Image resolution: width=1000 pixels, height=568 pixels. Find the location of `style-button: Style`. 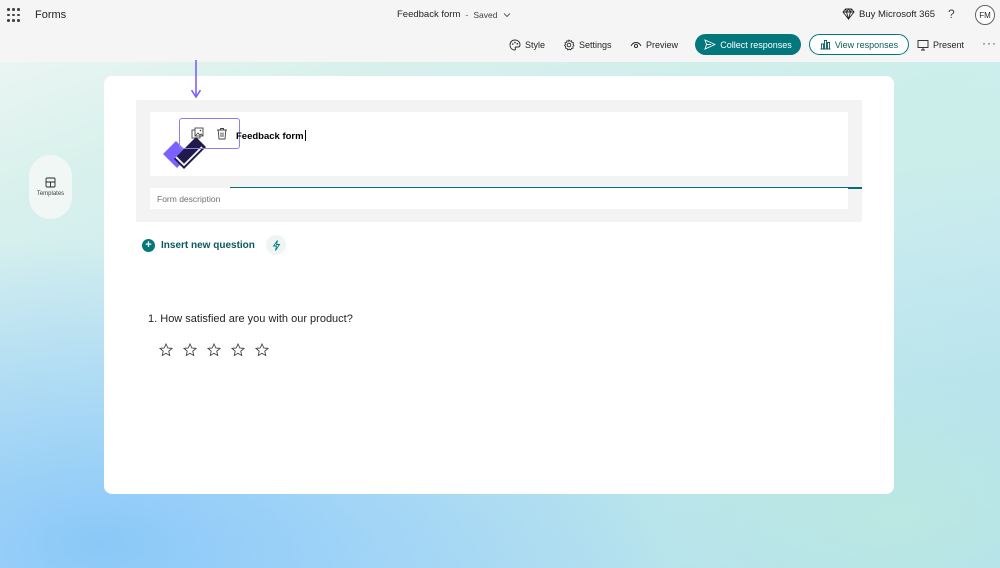

style-button: Style is located at coordinates (527, 45).